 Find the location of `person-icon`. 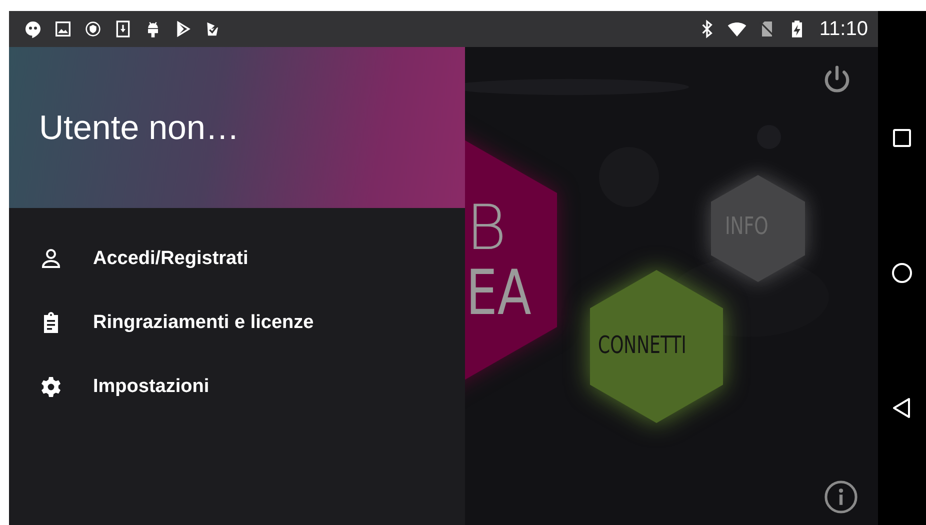

person-icon is located at coordinates (51, 259).